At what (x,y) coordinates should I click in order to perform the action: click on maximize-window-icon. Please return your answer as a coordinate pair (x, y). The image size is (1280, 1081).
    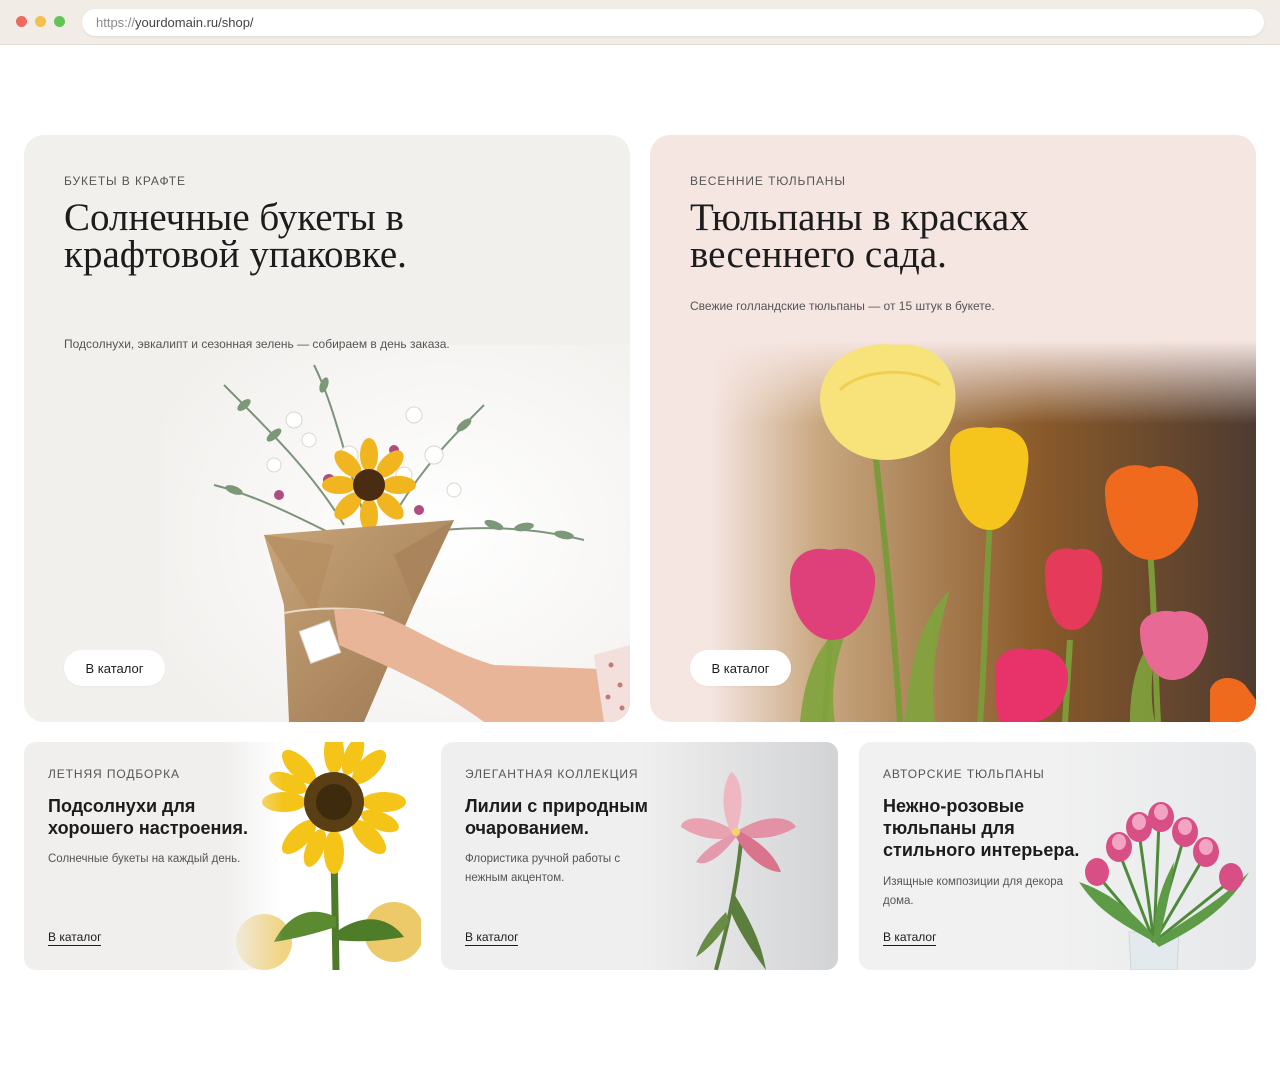
    Looking at the image, I should click on (59, 21).